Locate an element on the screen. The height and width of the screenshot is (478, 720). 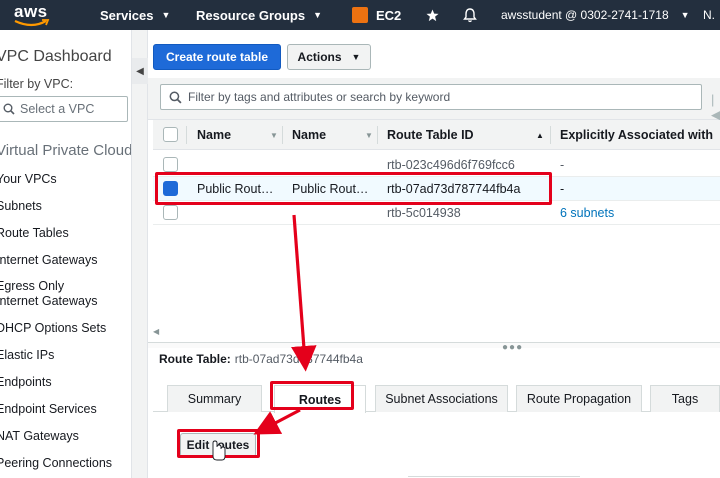
sidebar-section-heading: Virtual Private Cloud is located at coordinates (66, 150).